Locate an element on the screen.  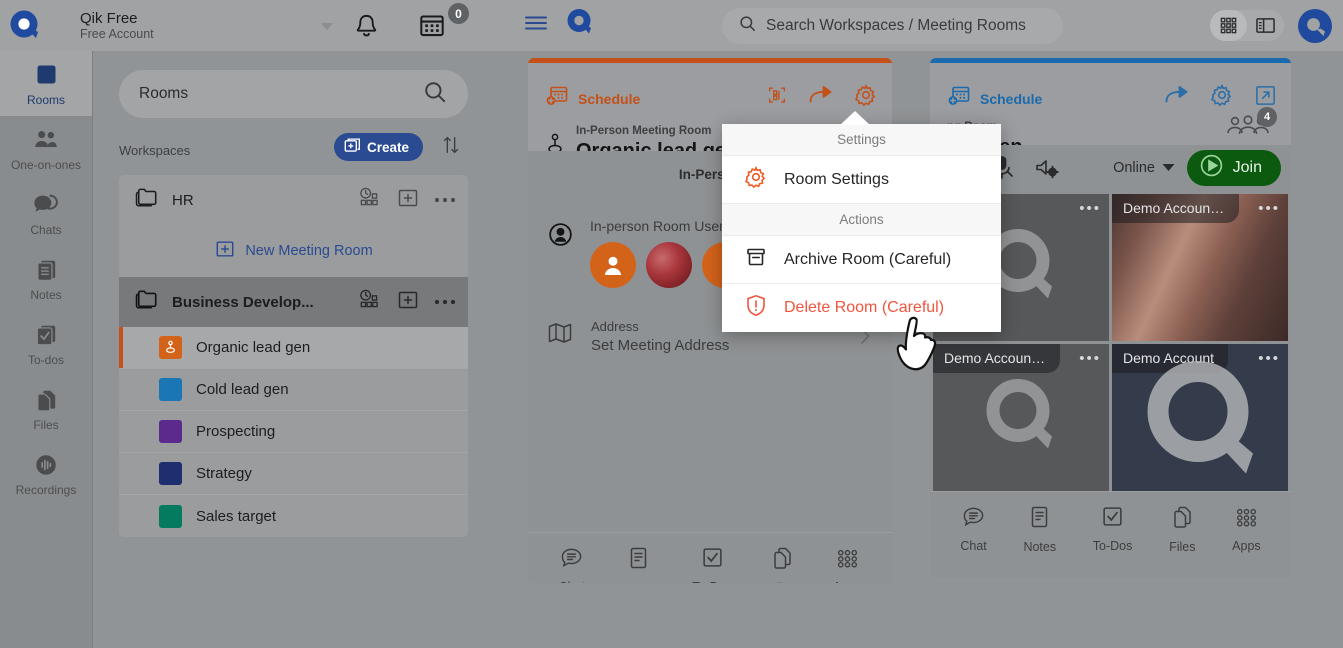
join-button: Join is located at coordinates (1233, 168).